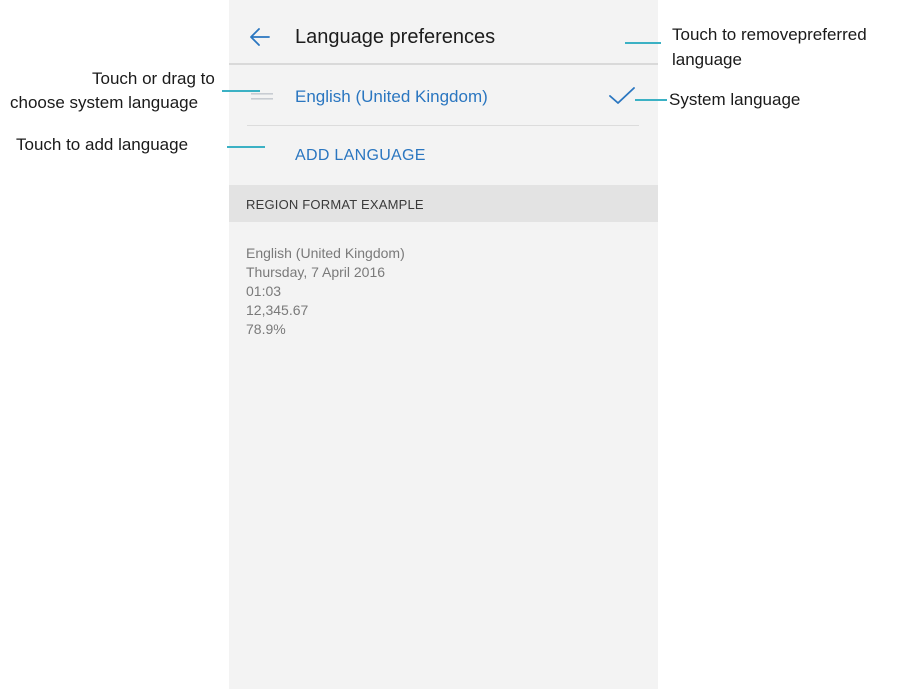  What do you see at coordinates (769, 34) in the screenshot?
I see `callout-remove-line1: Touch to removepreferred` at bounding box center [769, 34].